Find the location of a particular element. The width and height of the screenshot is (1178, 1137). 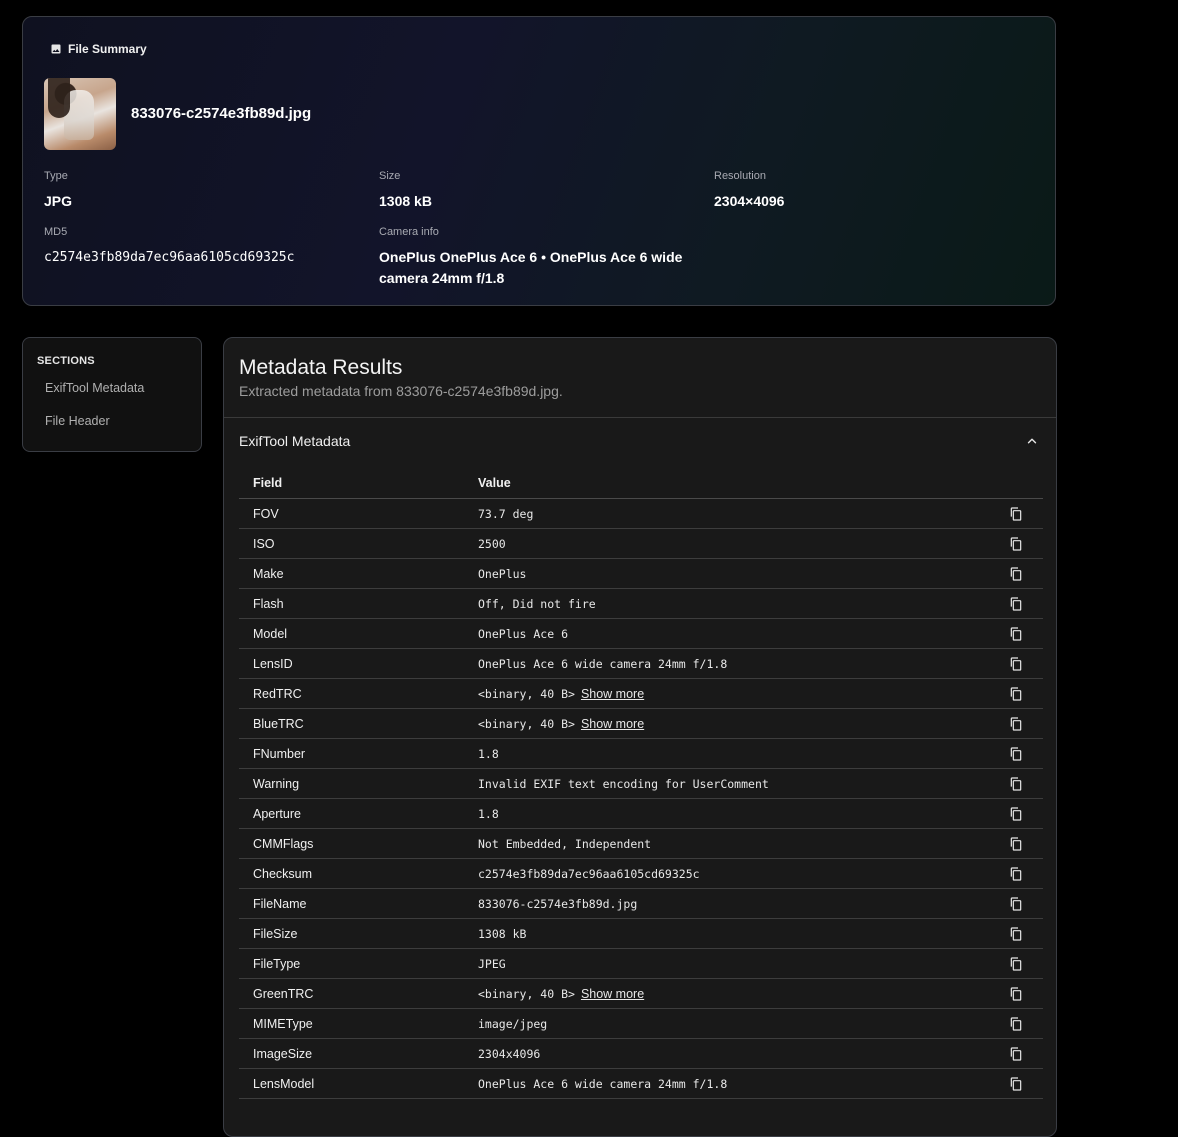

table-row: BlueTRC <binary, 40 B> Show more is located at coordinates (641, 723).